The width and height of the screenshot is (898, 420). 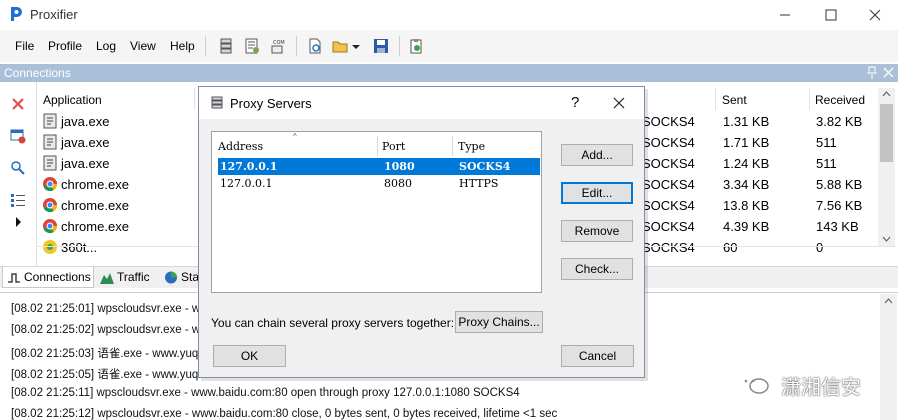 What do you see at coordinates (379, 166) in the screenshot?
I see `server-row: 127.0.0.1 1080 SOCKS4` at bounding box center [379, 166].